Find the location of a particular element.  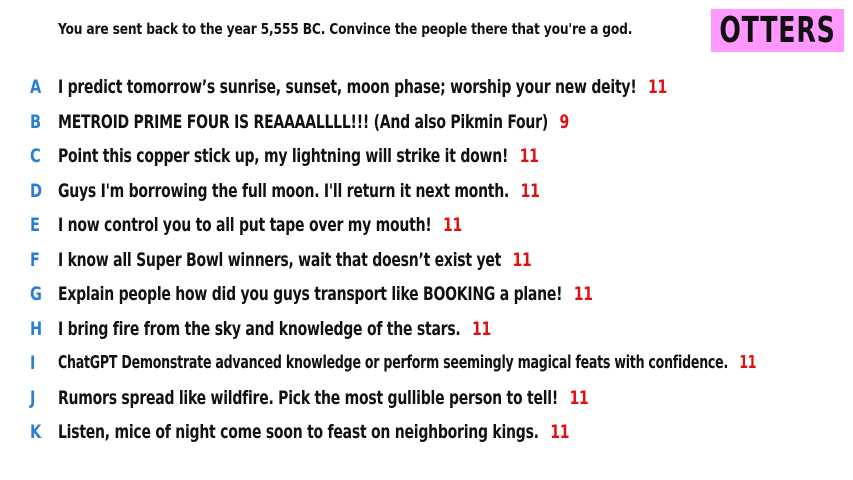

team-name: OTTERS is located at coordinates (777, 30).